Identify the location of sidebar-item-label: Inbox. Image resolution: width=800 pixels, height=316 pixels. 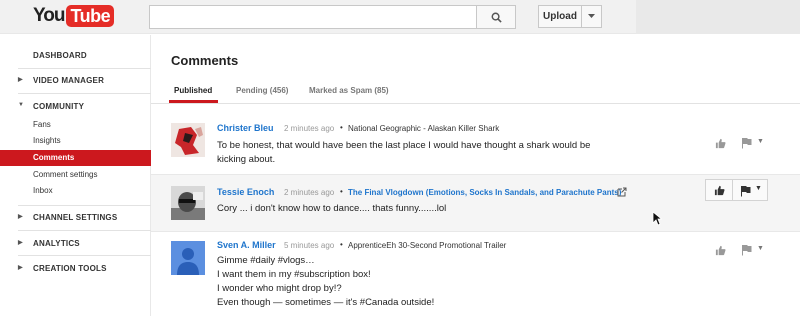
(43, 190).